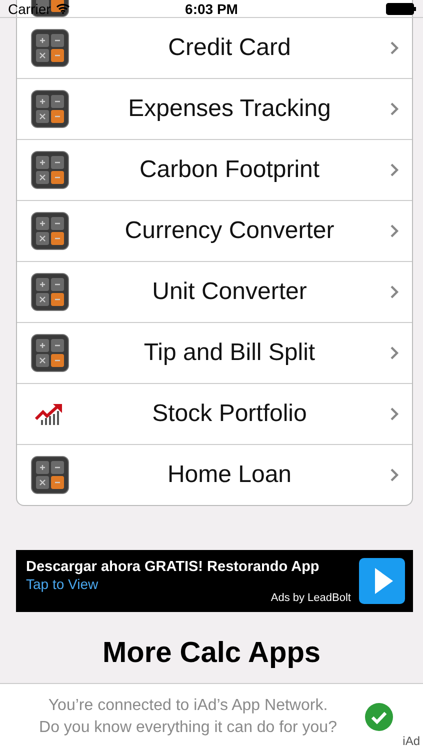  What do you see at coordinates (211, 653) in the screenshot?
I see `section-heading: More Calc Apps` at bounding box center [211, 653].